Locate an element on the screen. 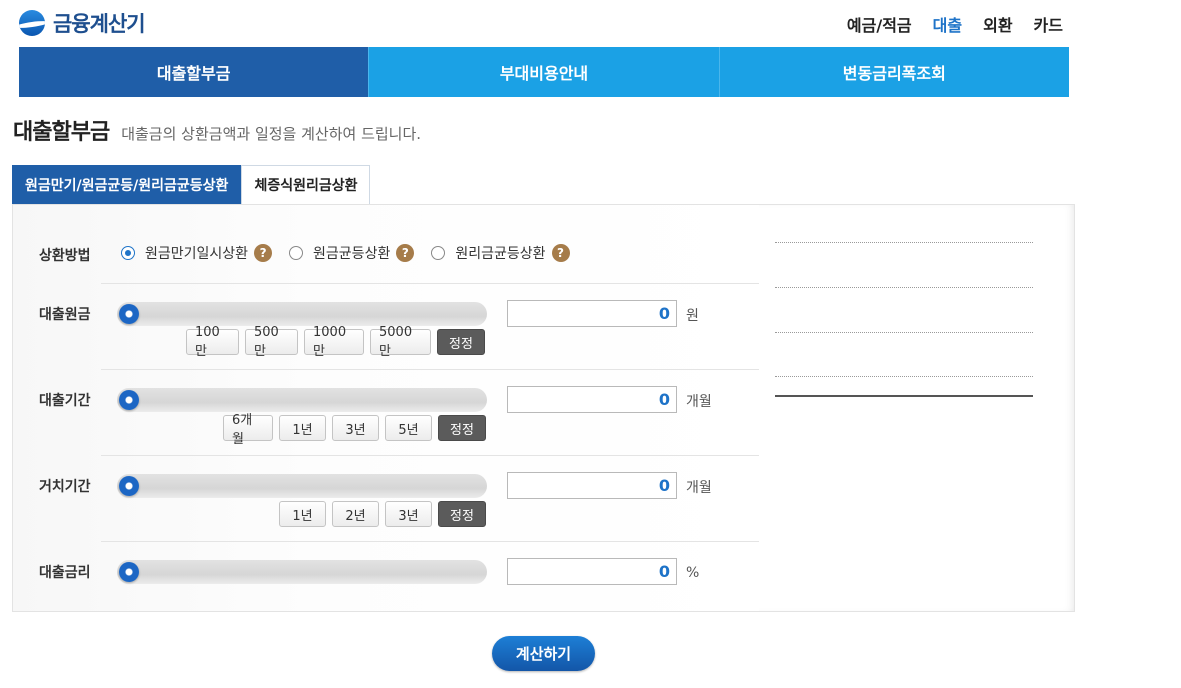 This screenshot has height=688, width=1181. principal-label: 대출원금 is located at coordinates (65, 315).